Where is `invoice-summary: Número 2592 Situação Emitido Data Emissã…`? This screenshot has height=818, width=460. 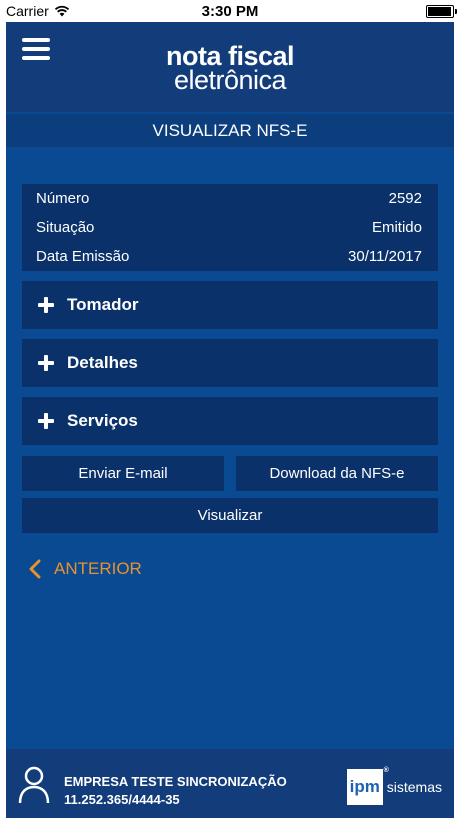 invoice-summary: Número 2592 Situação Emitido Data Emissã… is located at coordinates (230, 227).